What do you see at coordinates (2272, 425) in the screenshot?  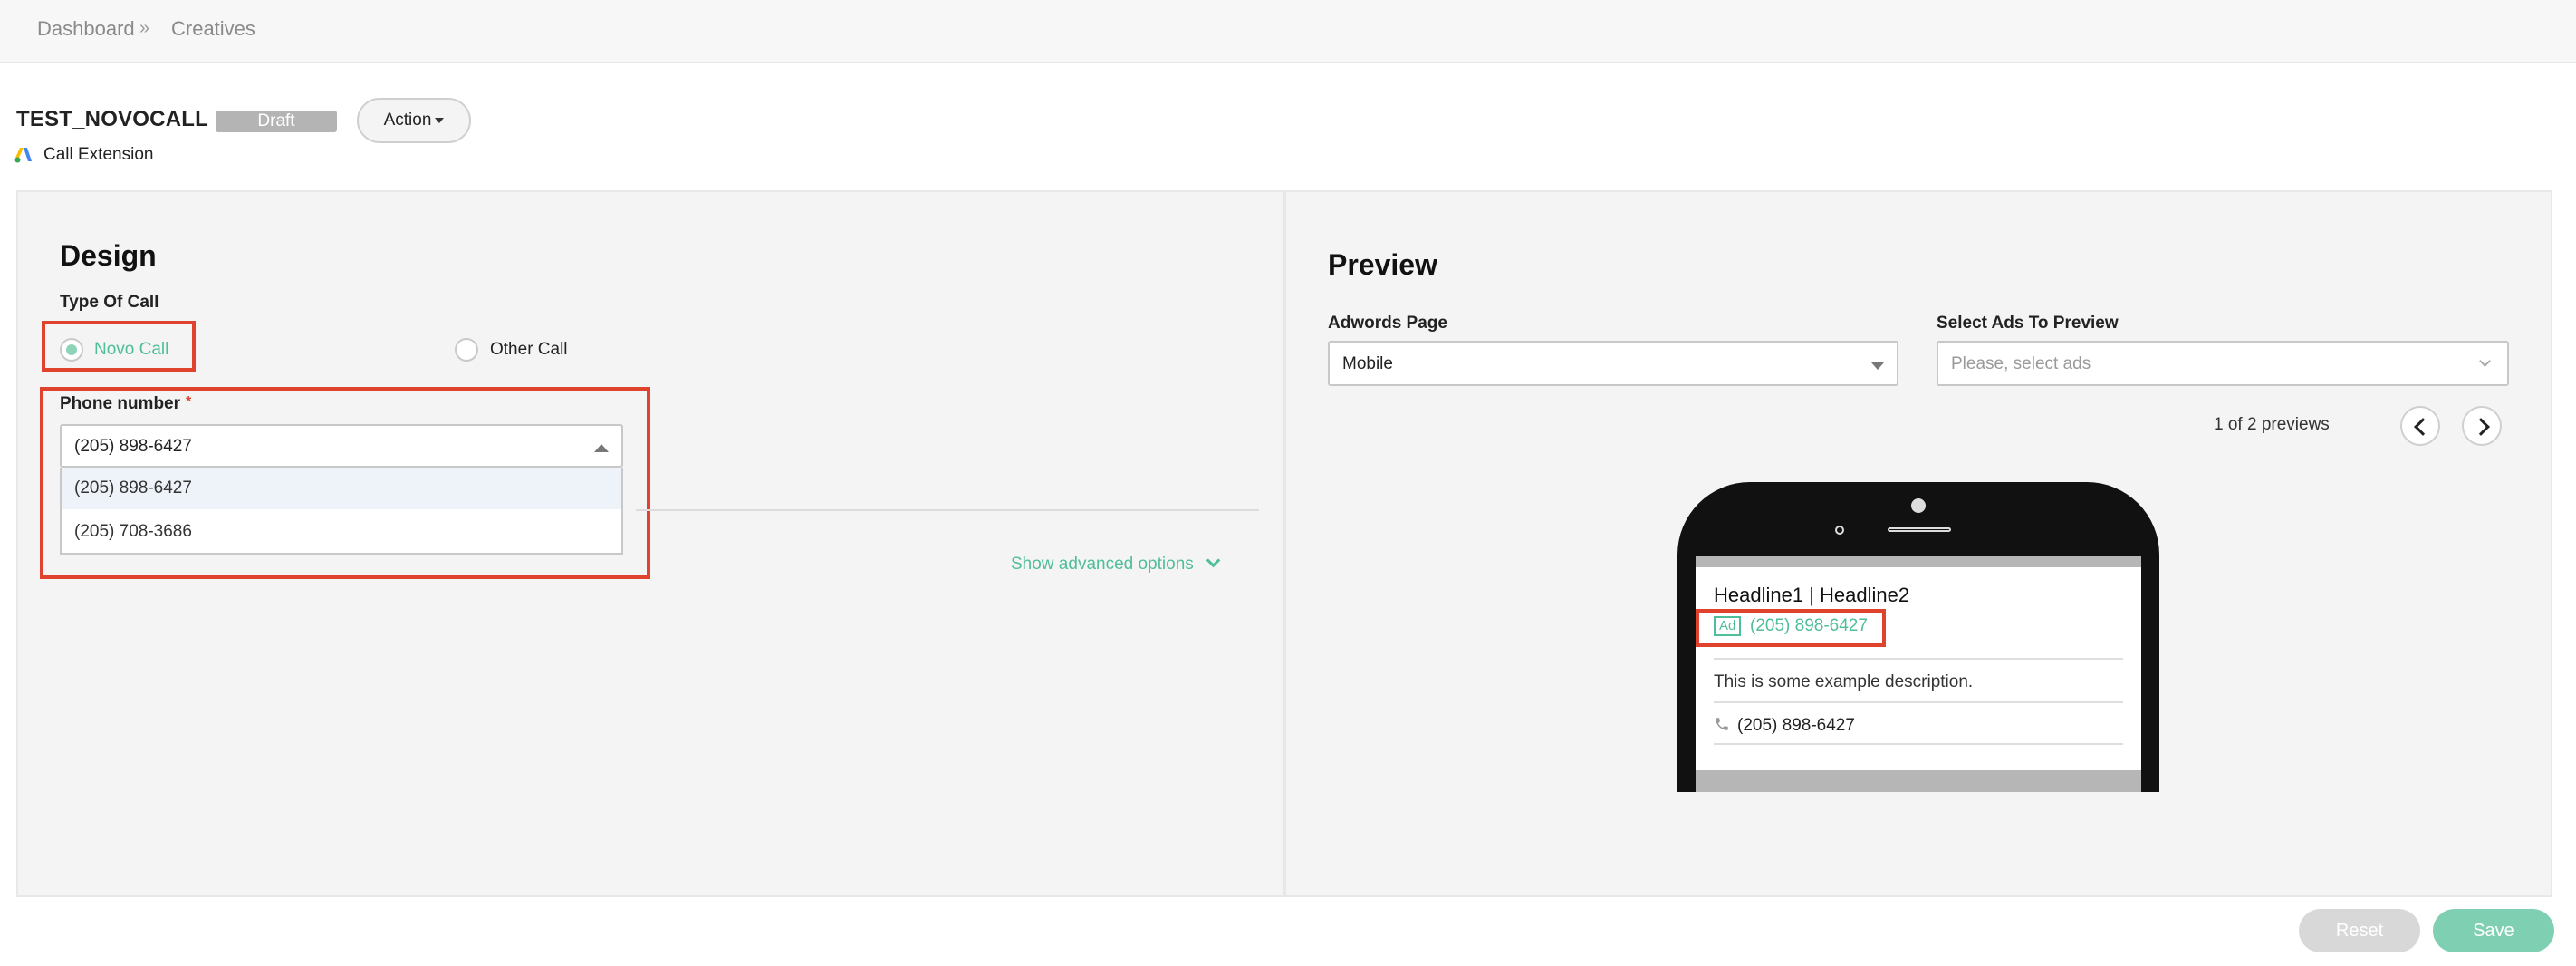 I see `preview-counter: 1 of 2 previews` at bounding box center [2272, 425].